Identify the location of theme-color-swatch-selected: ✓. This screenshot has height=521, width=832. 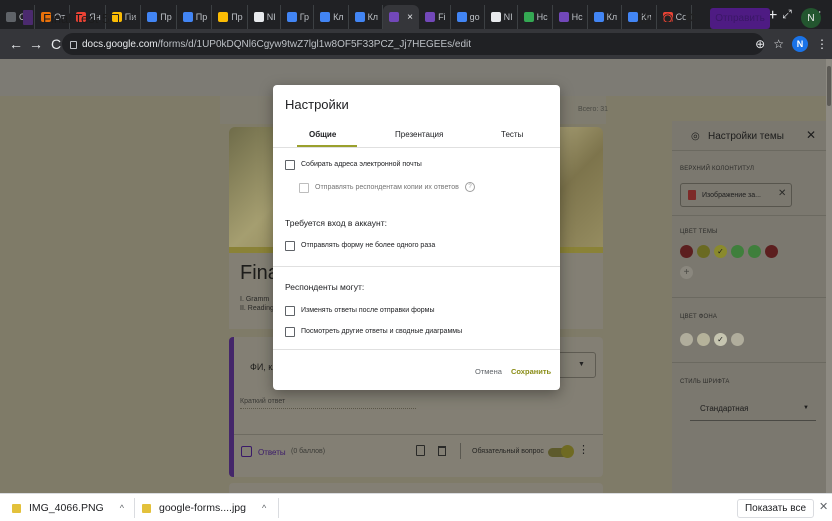
(720, 251).